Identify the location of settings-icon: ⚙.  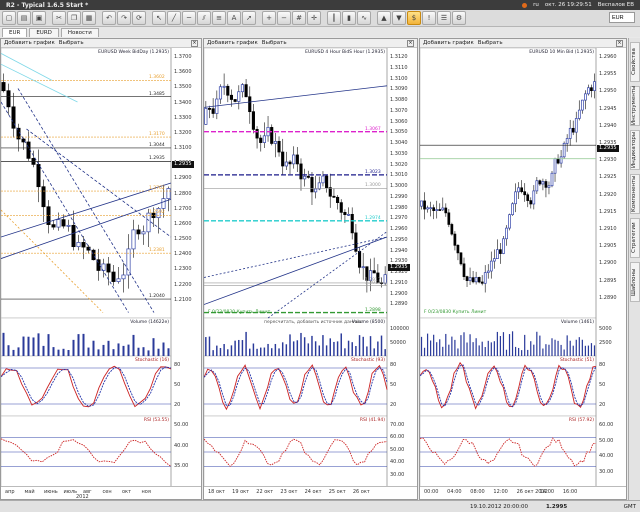
(459, 18).